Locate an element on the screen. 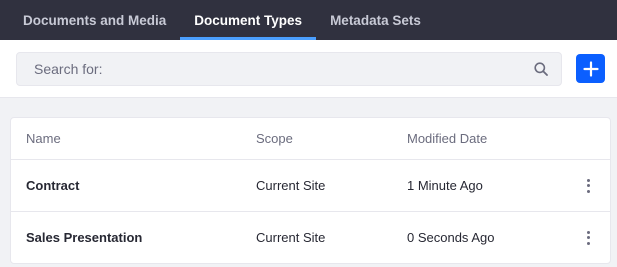  row-modified-date: 0 Seconds Ago is located at coordinates (451, 237).